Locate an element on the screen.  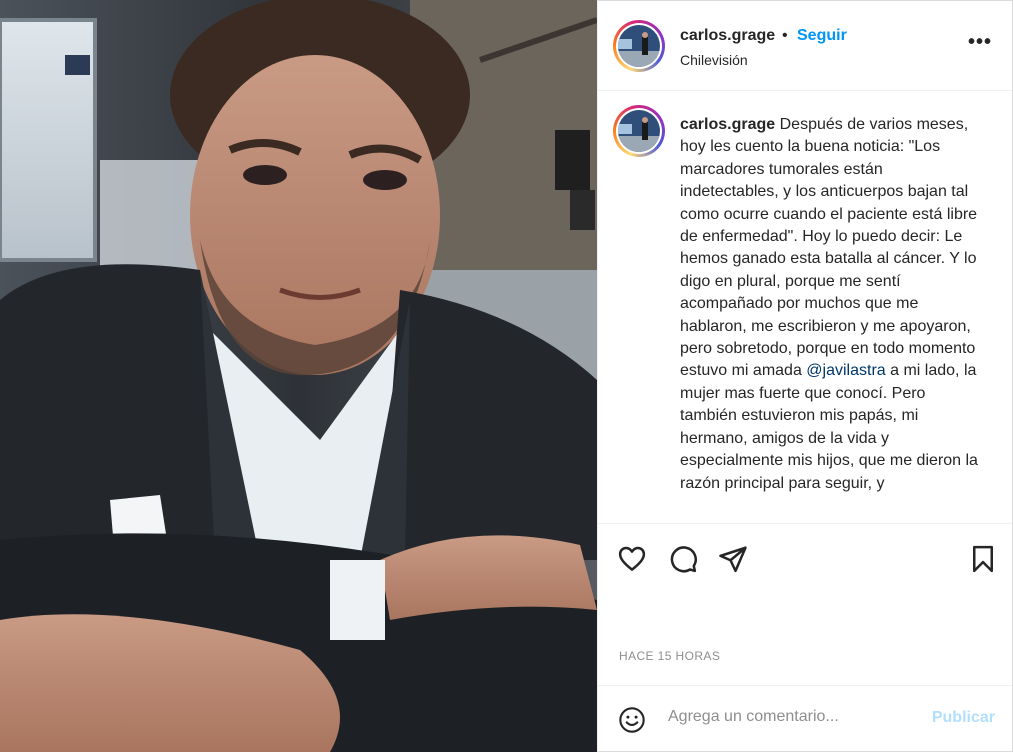
bookmark-icon is located at coordinates (983, 559).